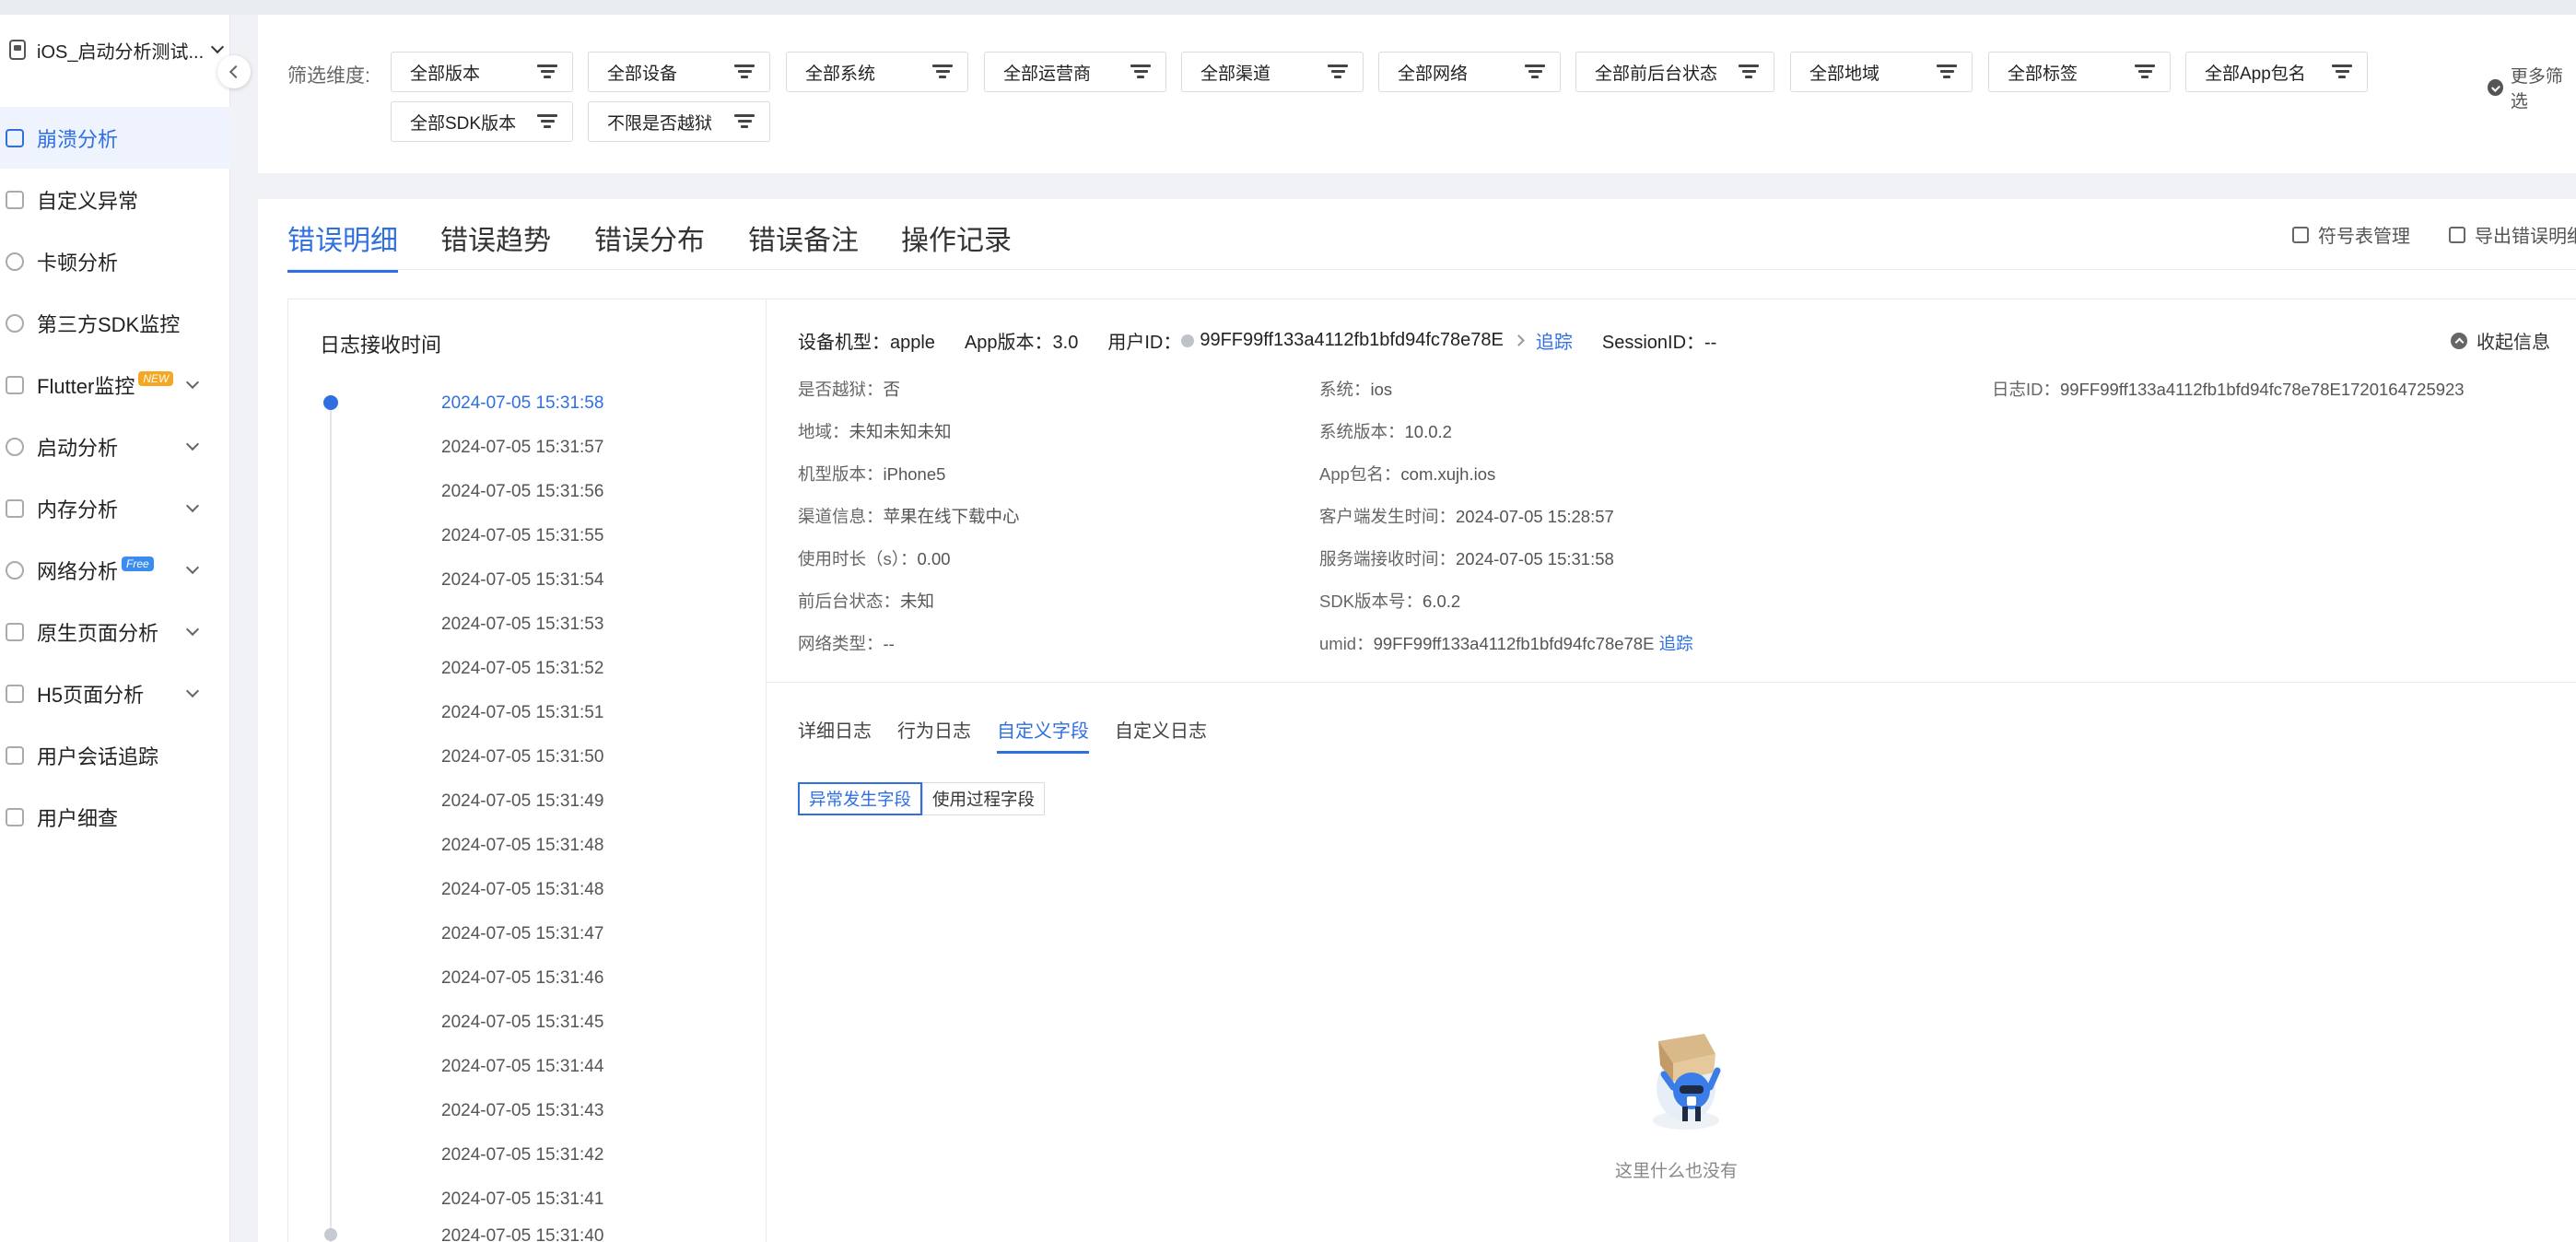  Describe the element at coordinates (835, 729) in the screenshot. I see `subtab-detail-log: 详细日志` at that location.